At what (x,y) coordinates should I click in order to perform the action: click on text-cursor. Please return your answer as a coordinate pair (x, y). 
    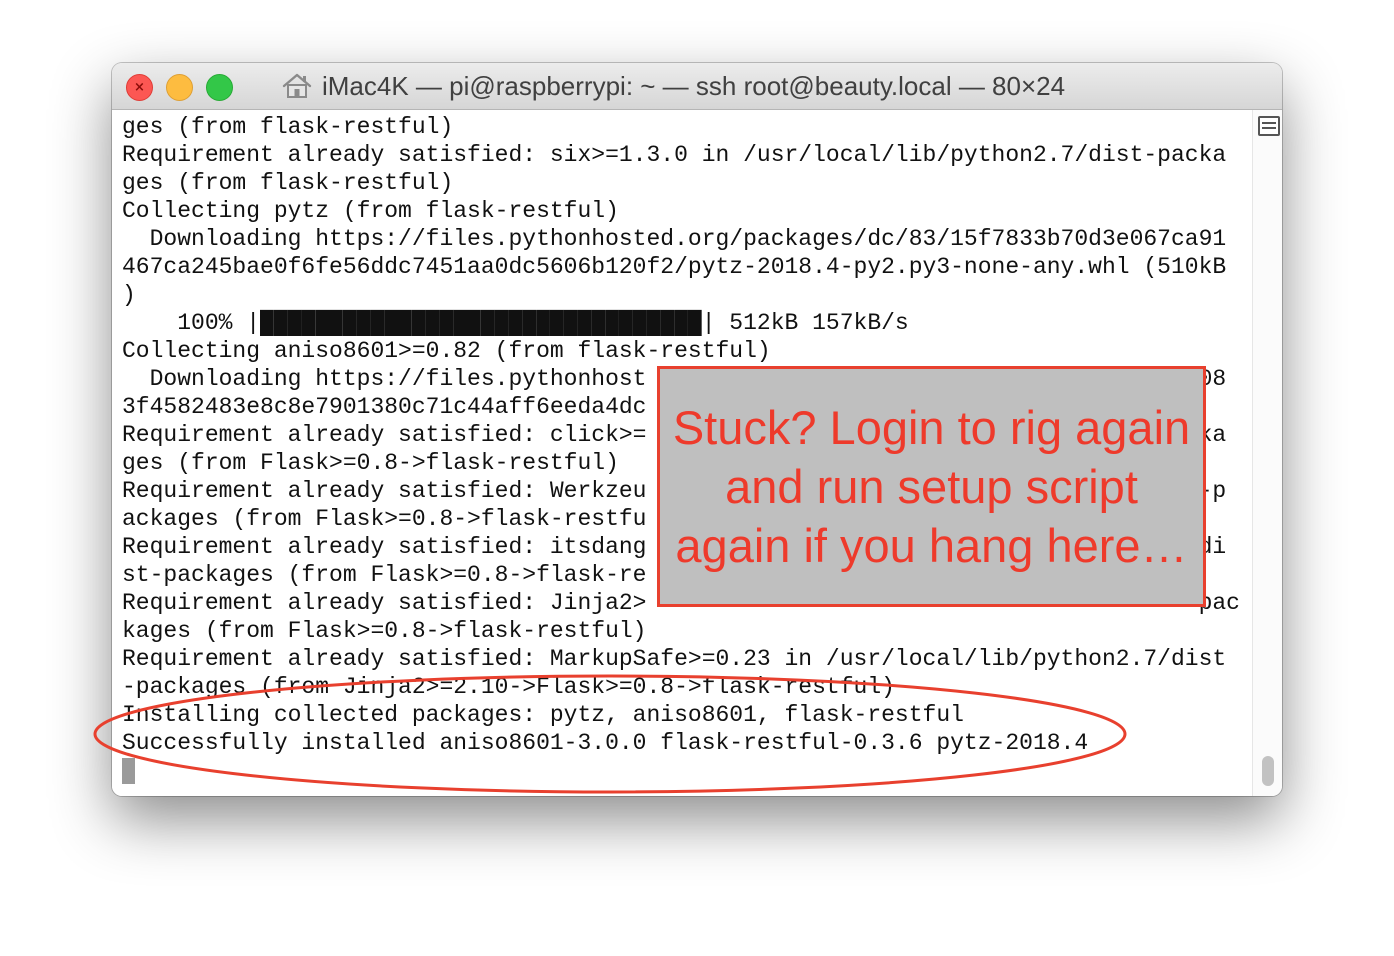
    Looking at the image, I should click on (128, 771).